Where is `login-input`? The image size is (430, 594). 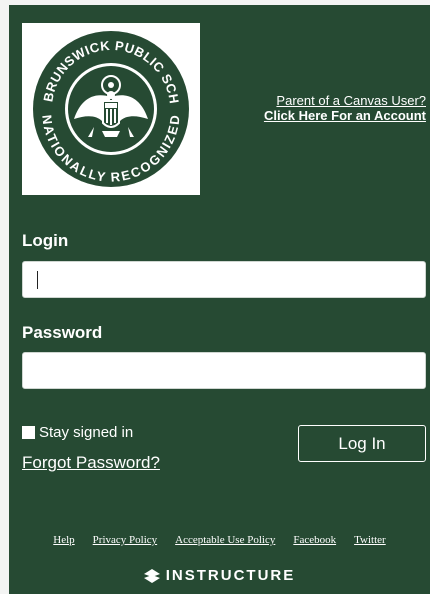
login-input is located at coordinates (224, 279).